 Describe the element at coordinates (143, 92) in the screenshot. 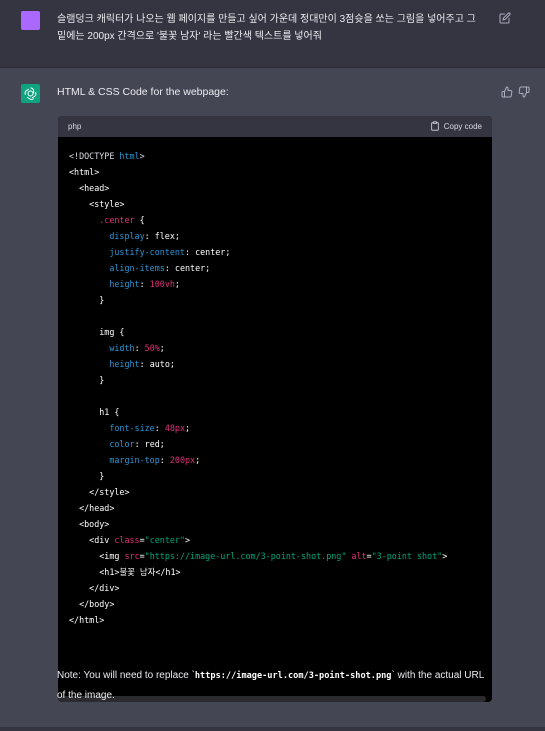

I see `assistant-intro-text: HTML & CSS Code for the webpage:` at that location.